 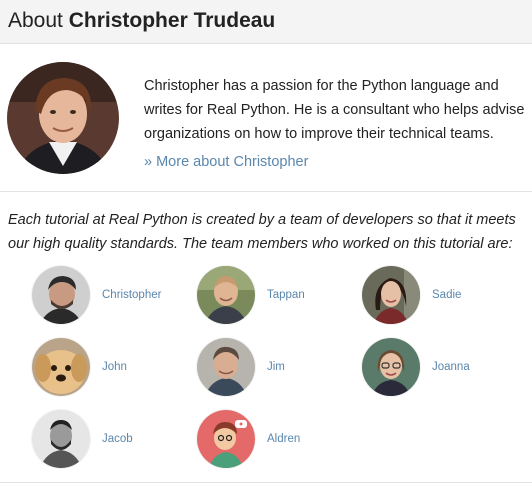 What do you see at coordinates (117, 439) in the screenshot?
I see `team-member-name: Jacob` at bounding box center [117, 439].